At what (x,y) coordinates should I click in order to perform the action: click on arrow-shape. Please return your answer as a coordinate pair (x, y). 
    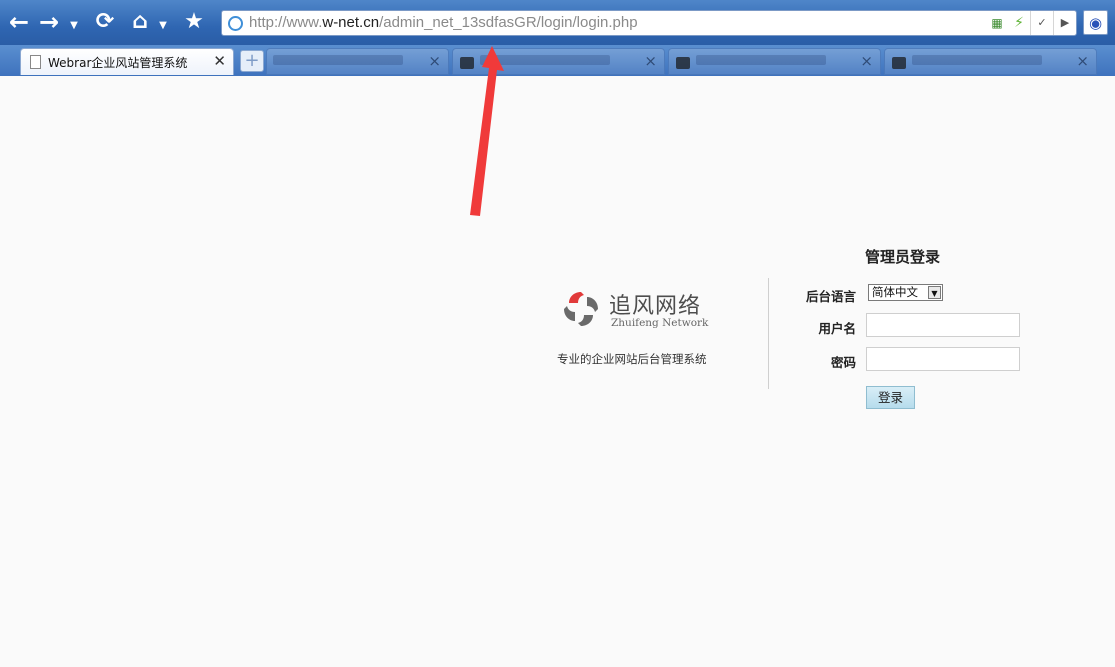
    Looking at the image, I should click on (487, 131).